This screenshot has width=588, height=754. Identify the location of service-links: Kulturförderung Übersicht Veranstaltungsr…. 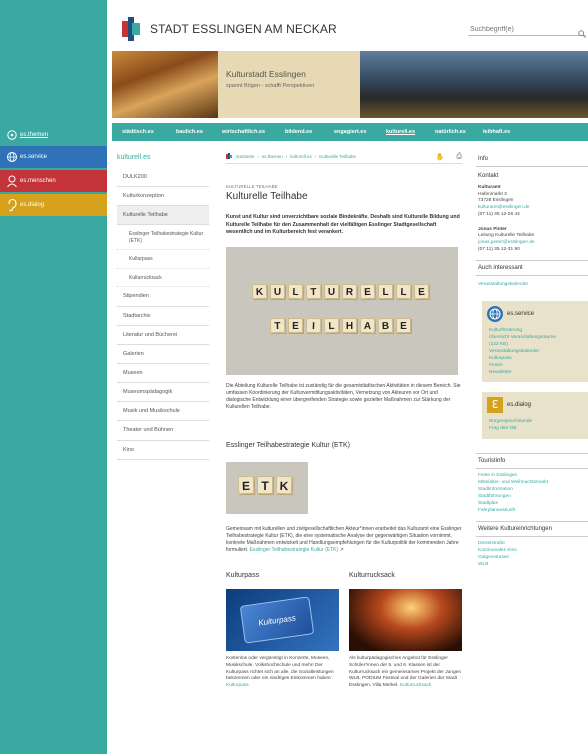
(535, 352).